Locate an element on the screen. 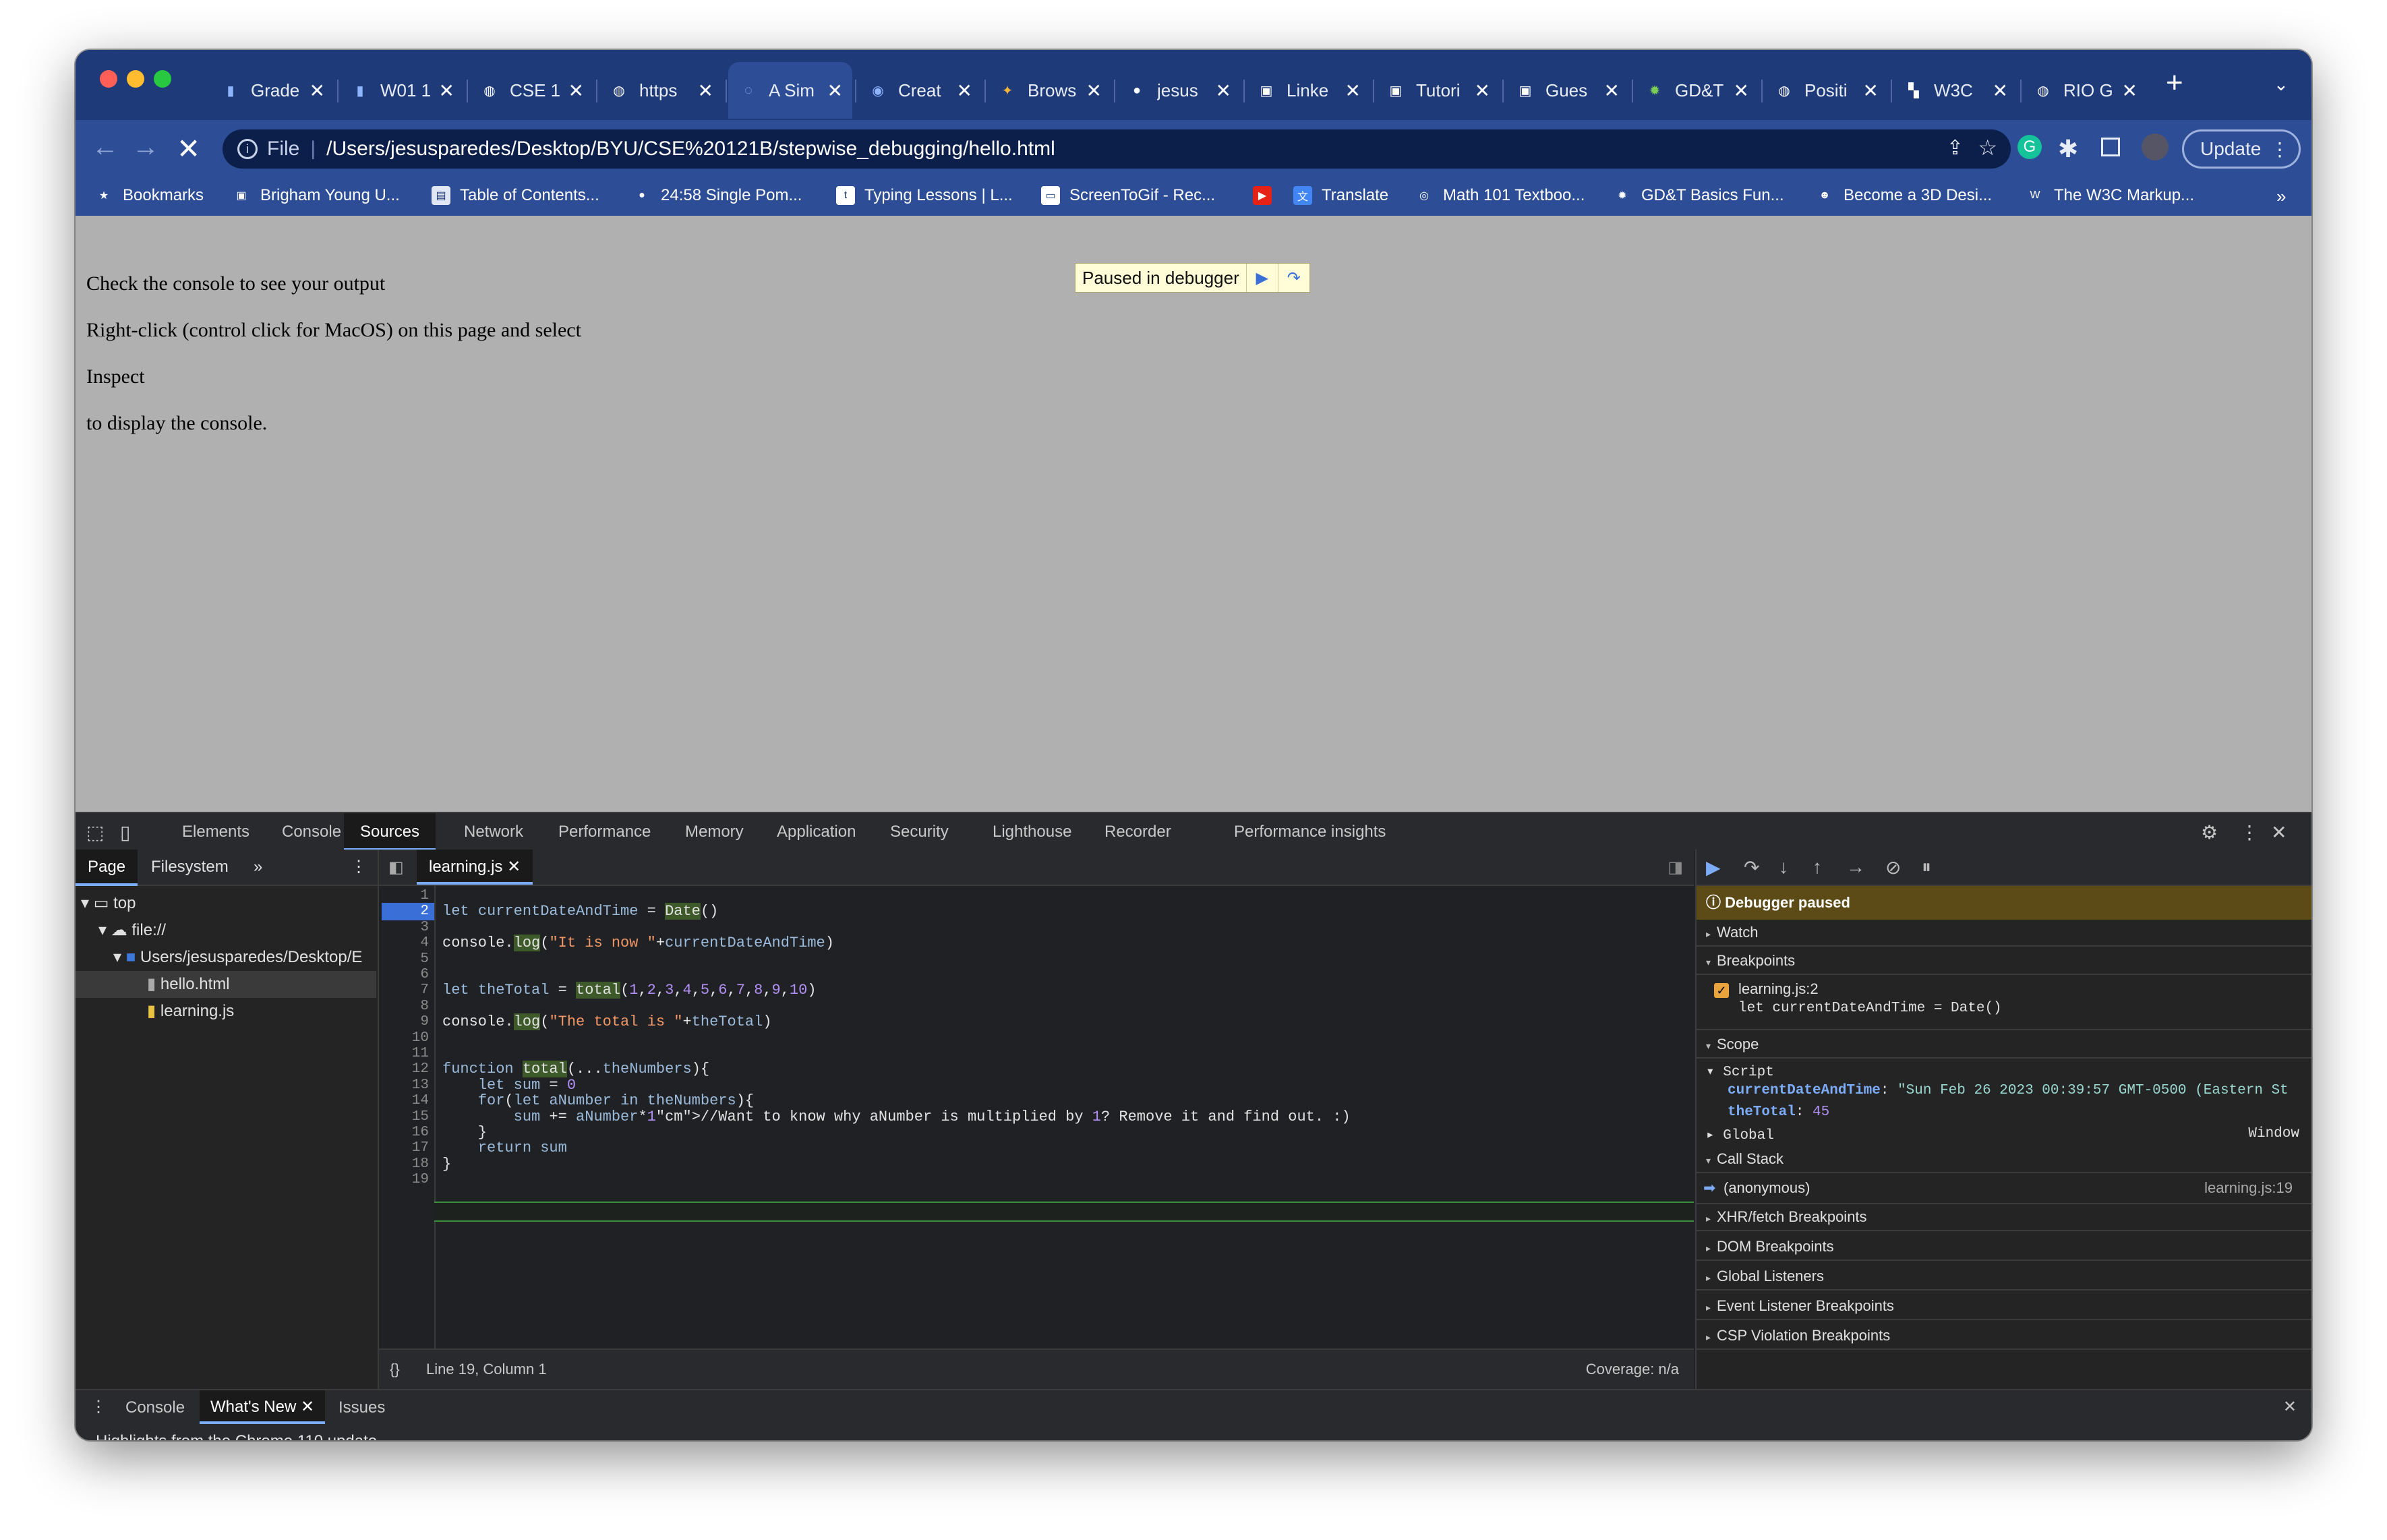 This screenshot has width=2387, height=1540. info-icon: i is located at coordinates (248, 149).